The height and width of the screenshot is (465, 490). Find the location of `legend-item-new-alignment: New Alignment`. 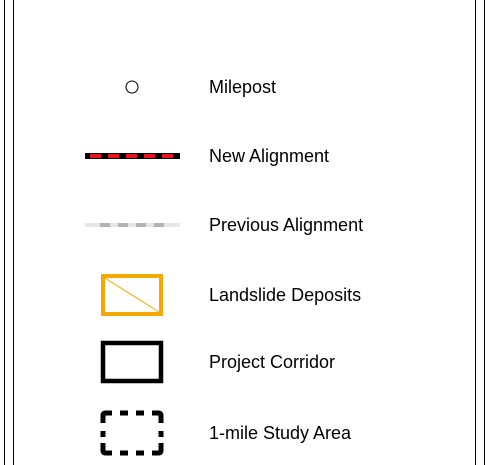

legend-item-new-alignment: New Alignment is located at coordinates (265, 156).